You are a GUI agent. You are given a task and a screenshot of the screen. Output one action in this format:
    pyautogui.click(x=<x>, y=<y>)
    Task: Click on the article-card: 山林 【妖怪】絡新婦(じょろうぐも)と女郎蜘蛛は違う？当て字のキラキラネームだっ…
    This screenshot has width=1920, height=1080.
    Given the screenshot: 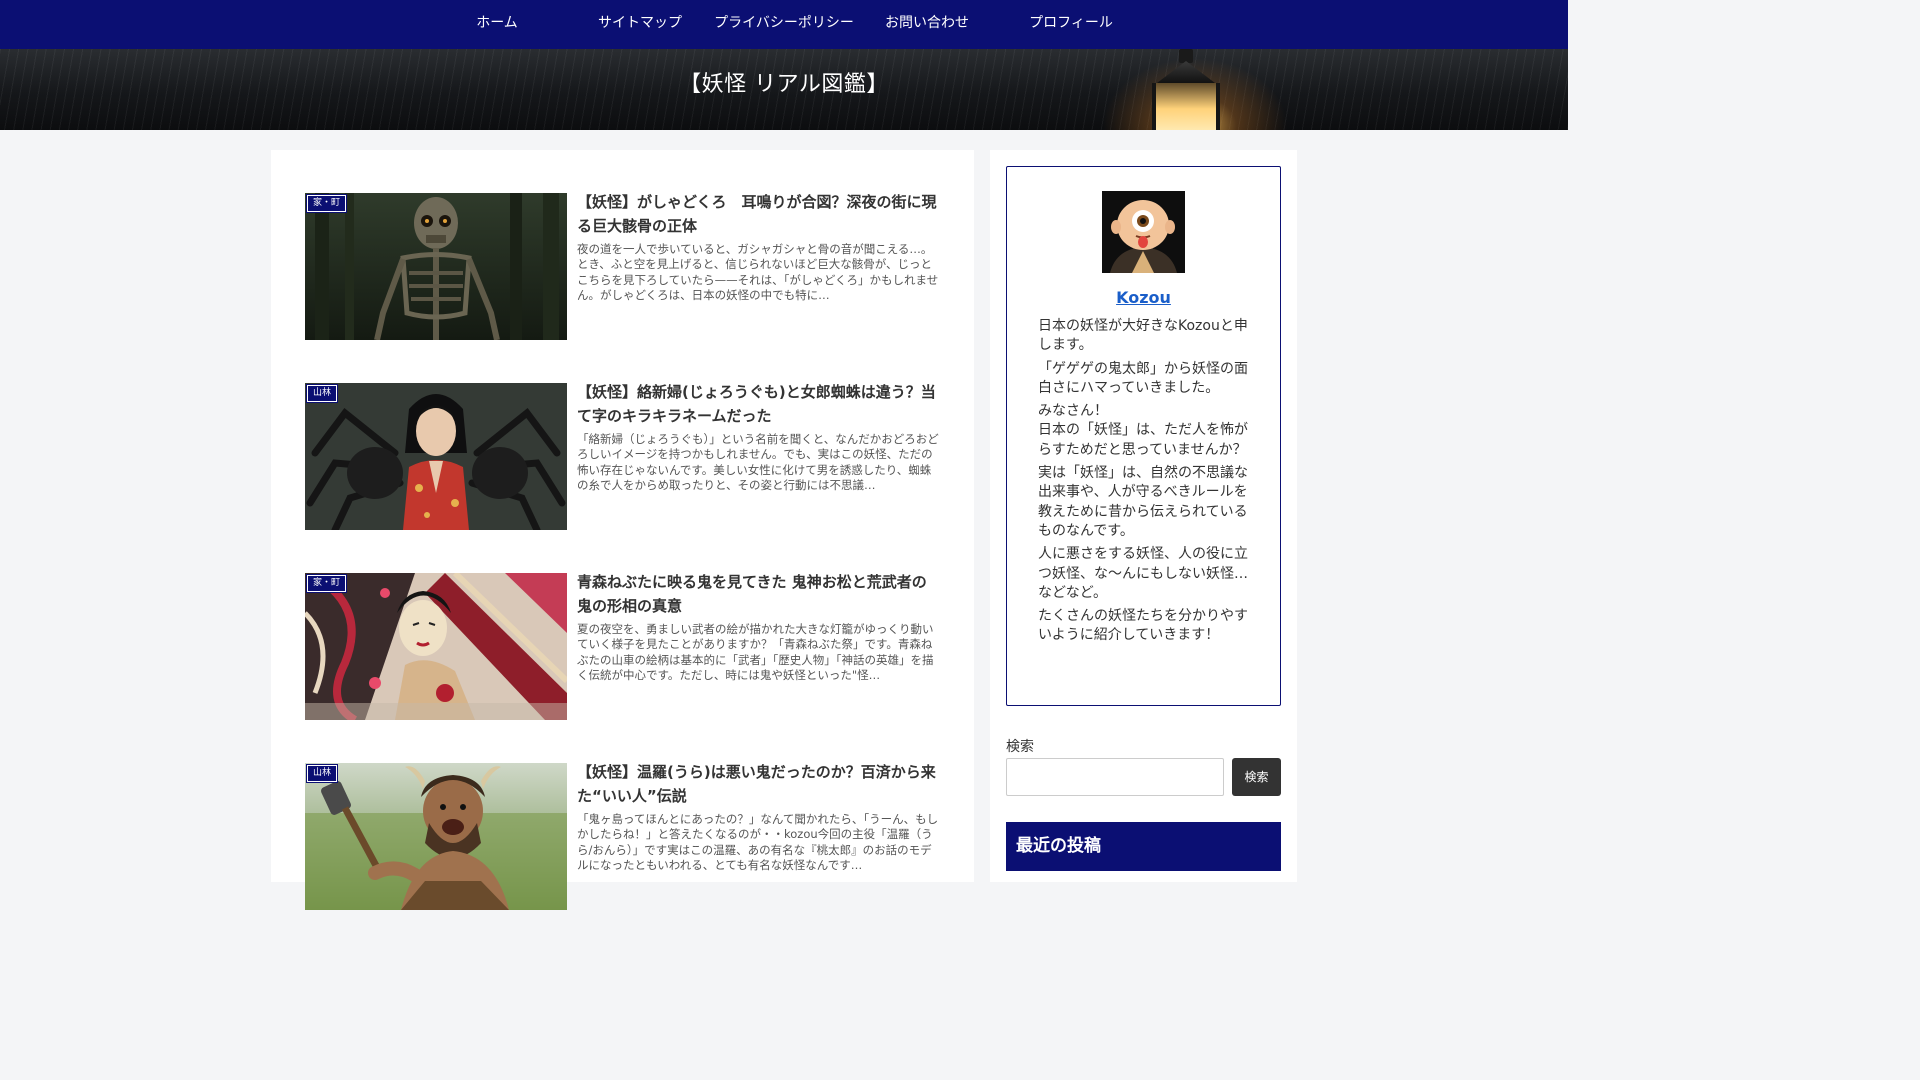 What is the action you would take?
    pyautogui.click(x=622, y=457)
    